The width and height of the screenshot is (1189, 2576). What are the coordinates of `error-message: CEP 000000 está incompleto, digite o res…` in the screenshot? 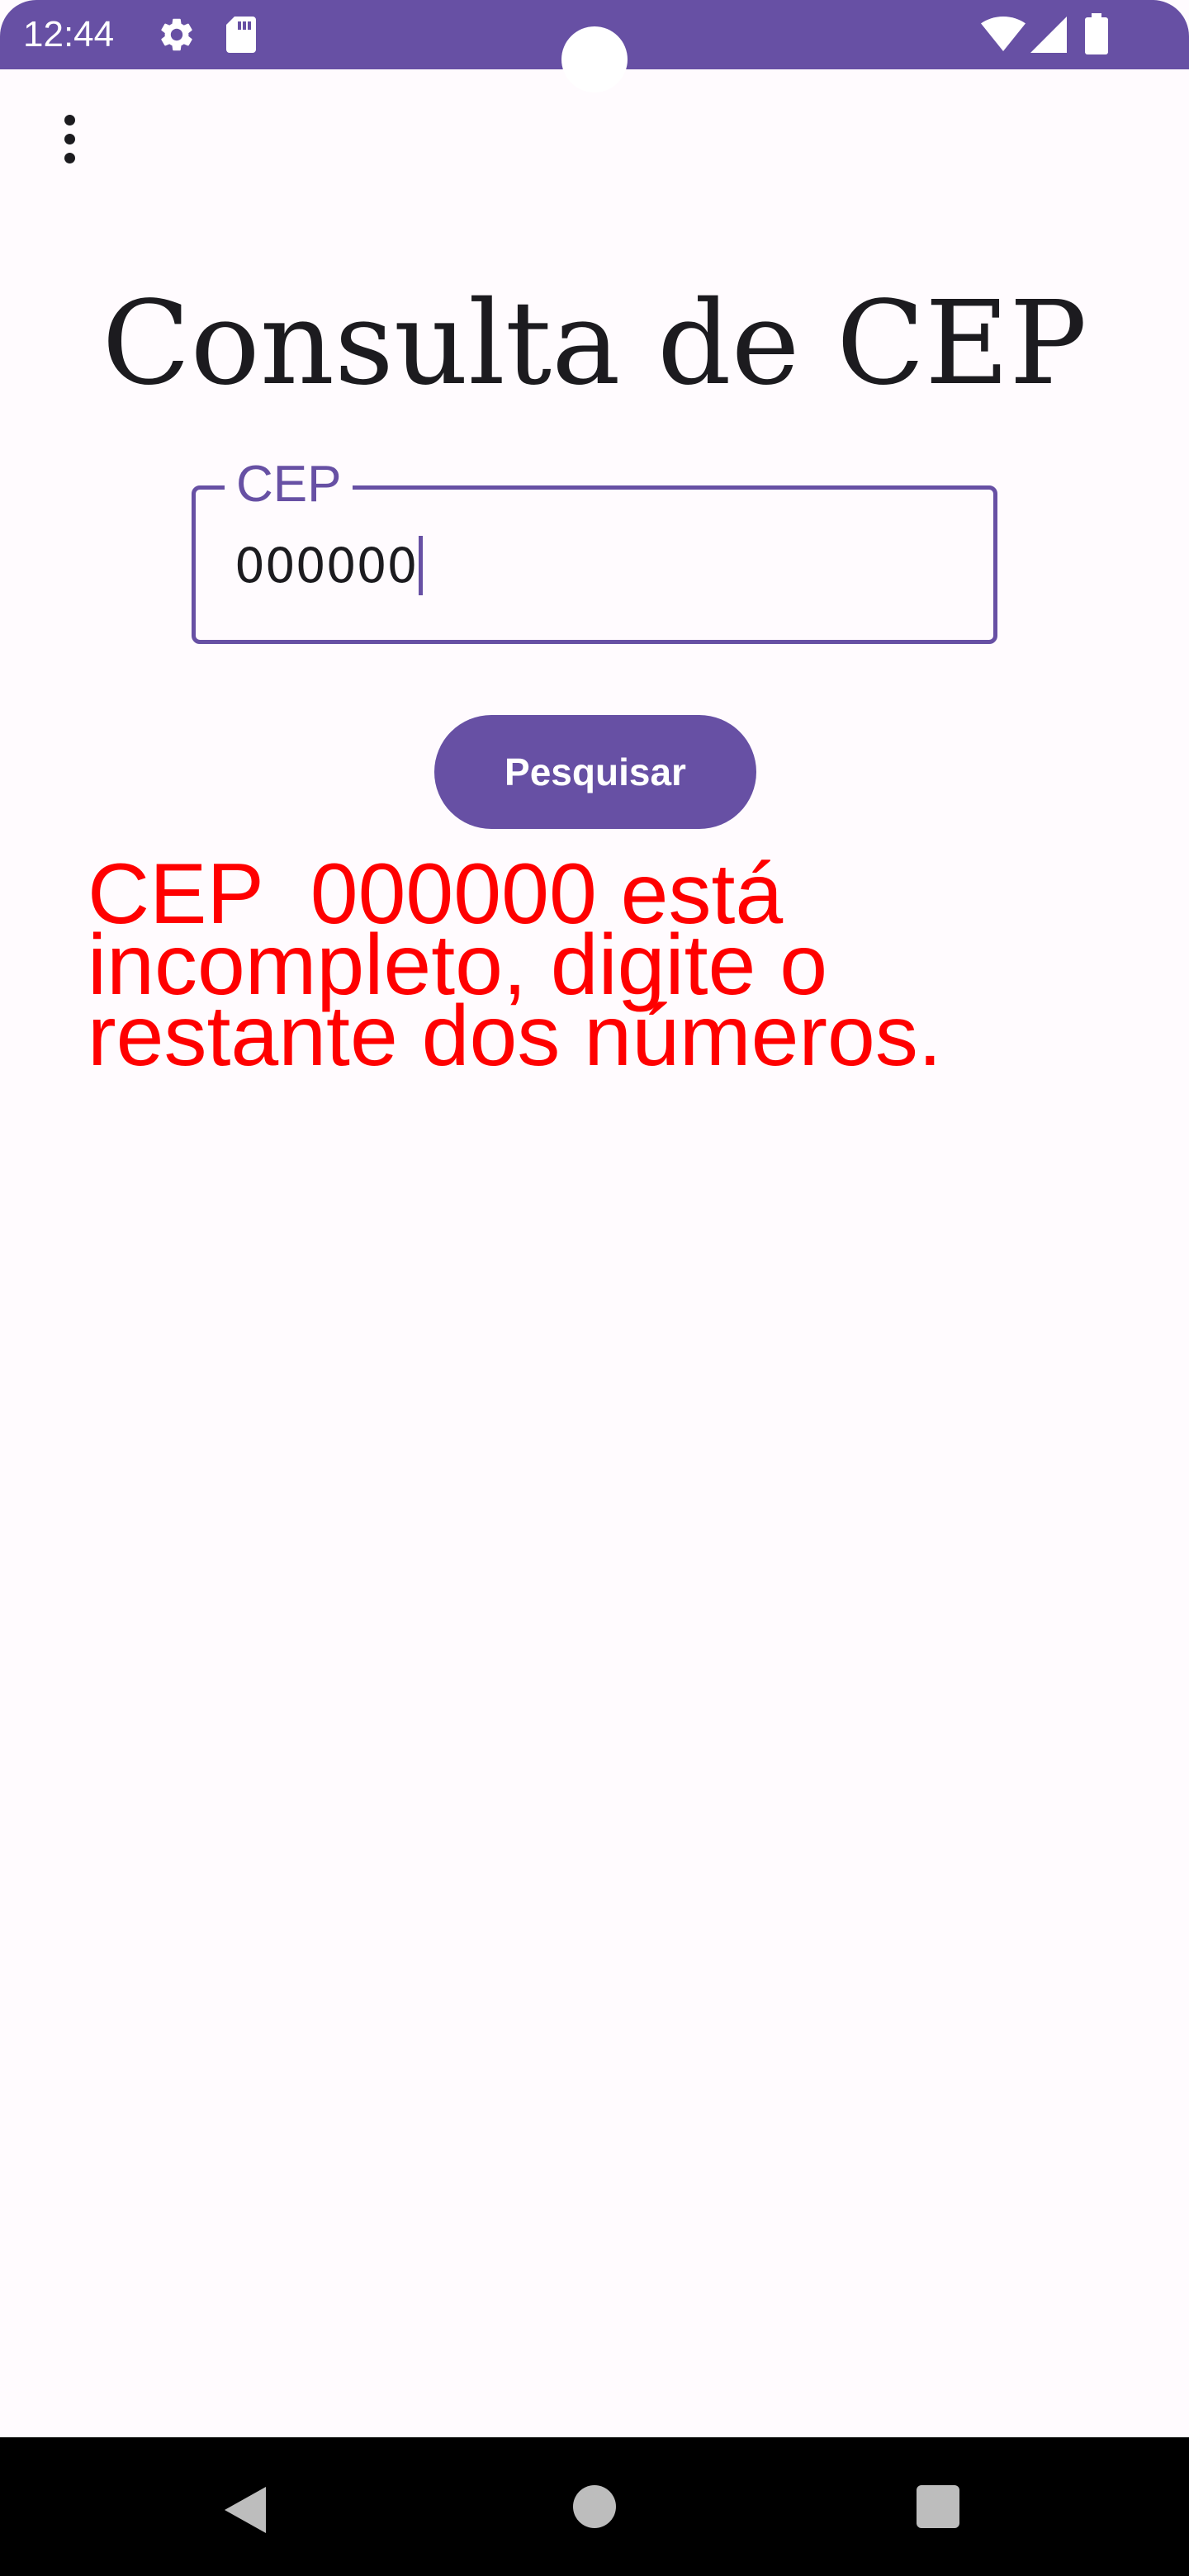 It's located at (515, 965).